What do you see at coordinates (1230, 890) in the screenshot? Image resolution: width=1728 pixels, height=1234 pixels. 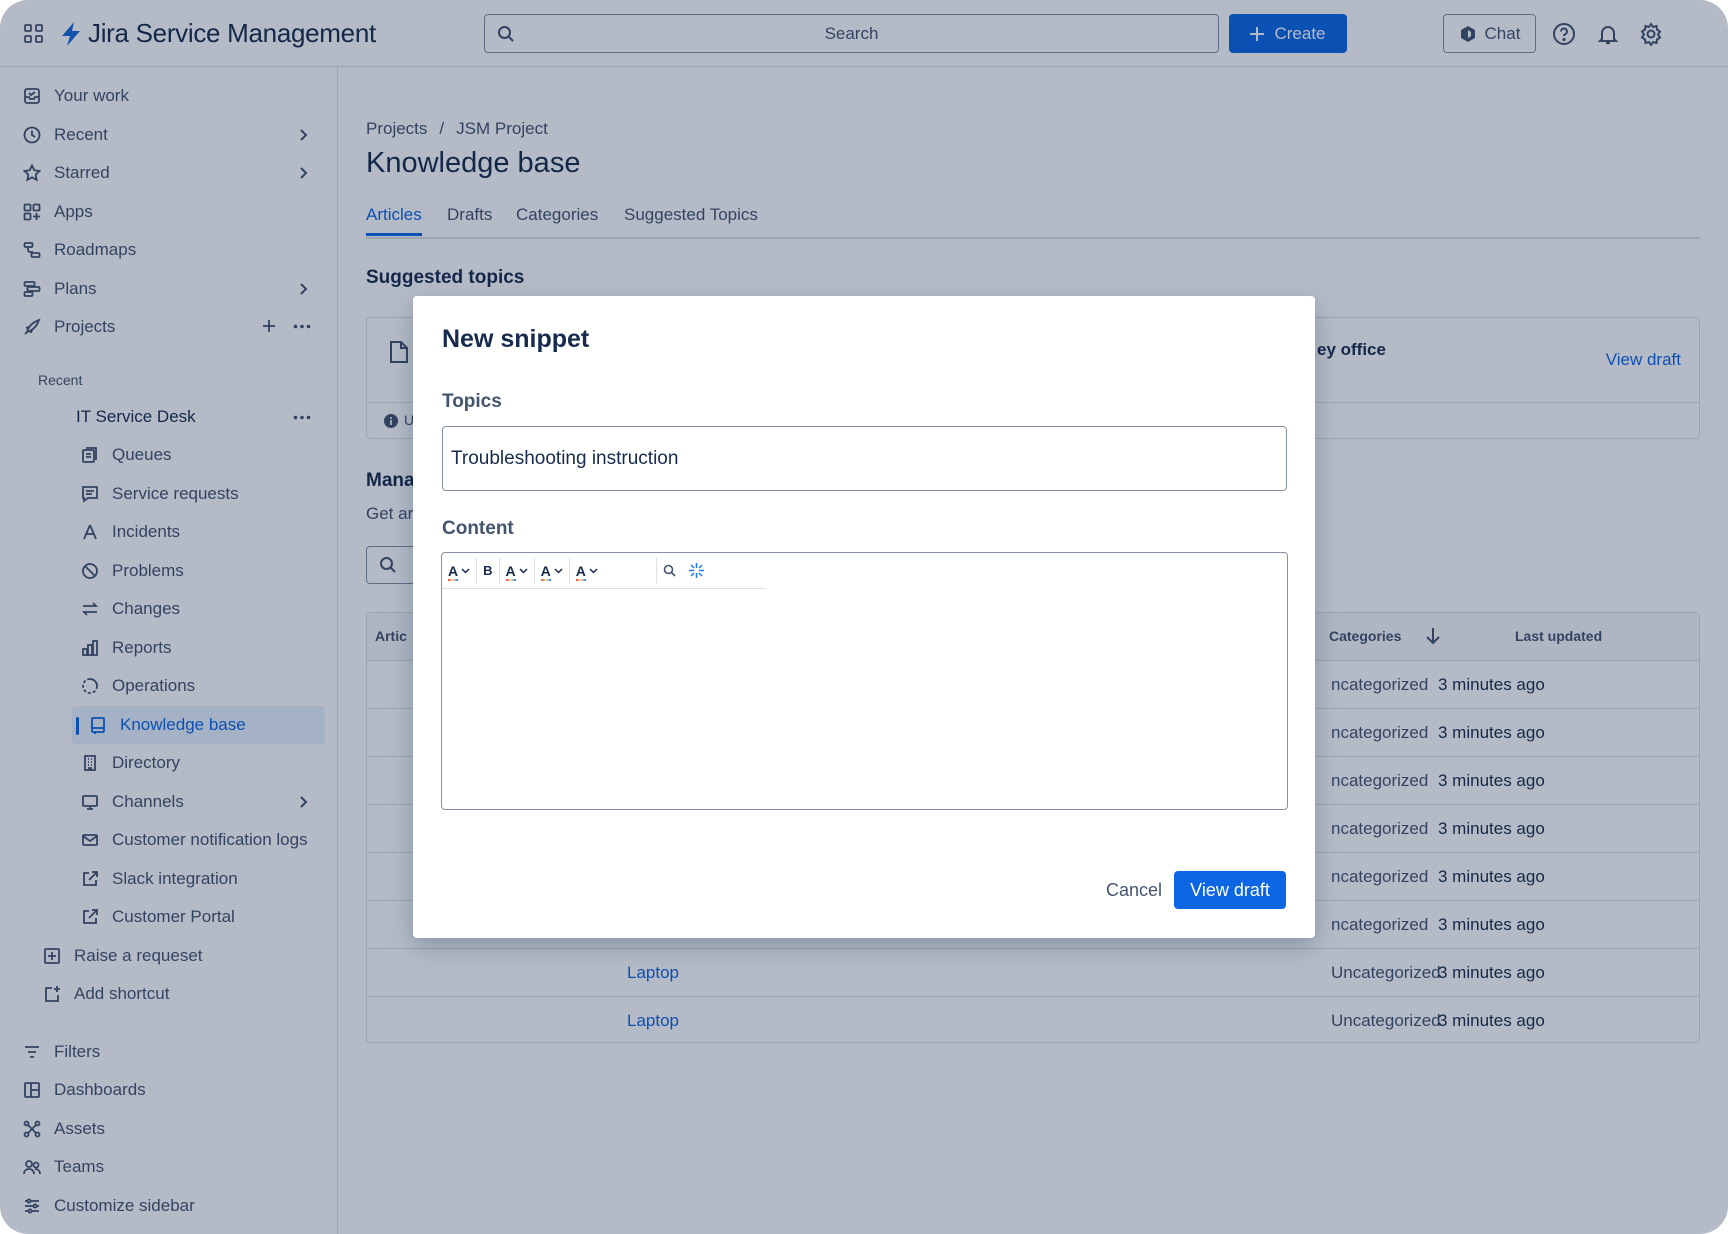 I see `view-draft-button: View draft` at bounding box center [1230, 890].